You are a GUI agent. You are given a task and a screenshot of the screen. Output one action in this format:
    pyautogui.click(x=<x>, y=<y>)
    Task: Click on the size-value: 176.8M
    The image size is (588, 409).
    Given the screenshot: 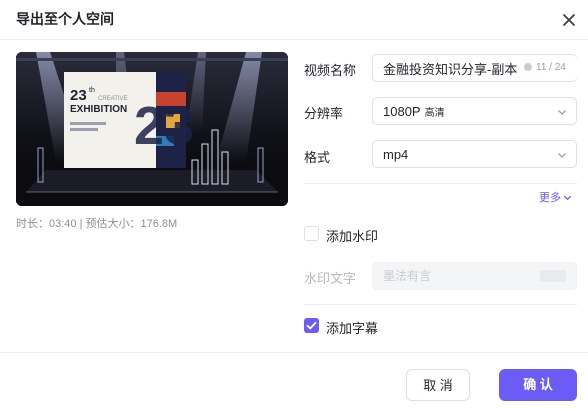 What is the action you would take?
    pyautogui.click(x=159, y=224)
    